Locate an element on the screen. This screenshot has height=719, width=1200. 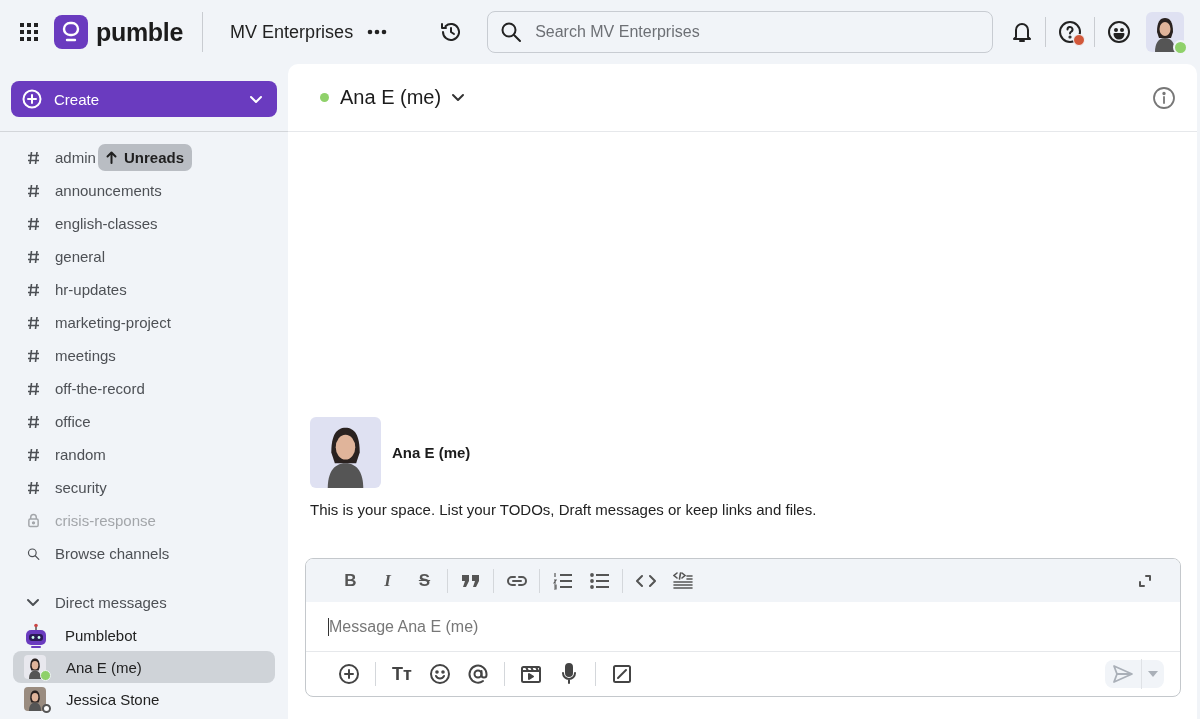
channel-name: random is located at coordinates (80, 454).